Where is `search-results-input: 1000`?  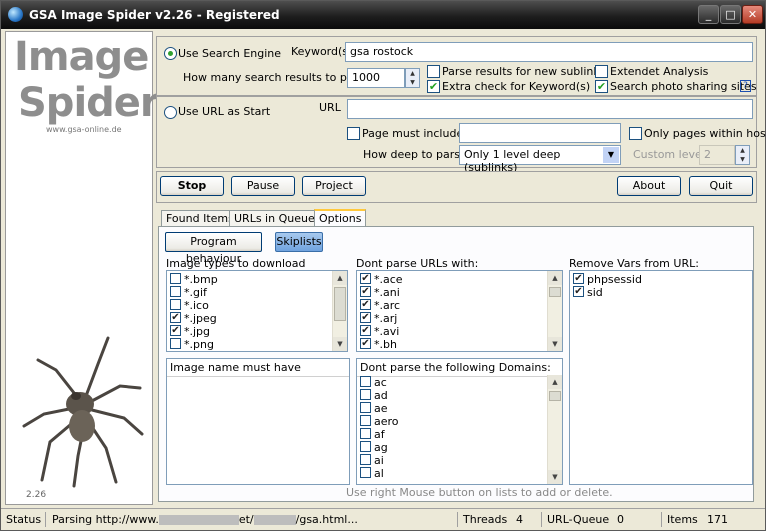
search-results-input: 1000 is located at coordinates (376, 78).